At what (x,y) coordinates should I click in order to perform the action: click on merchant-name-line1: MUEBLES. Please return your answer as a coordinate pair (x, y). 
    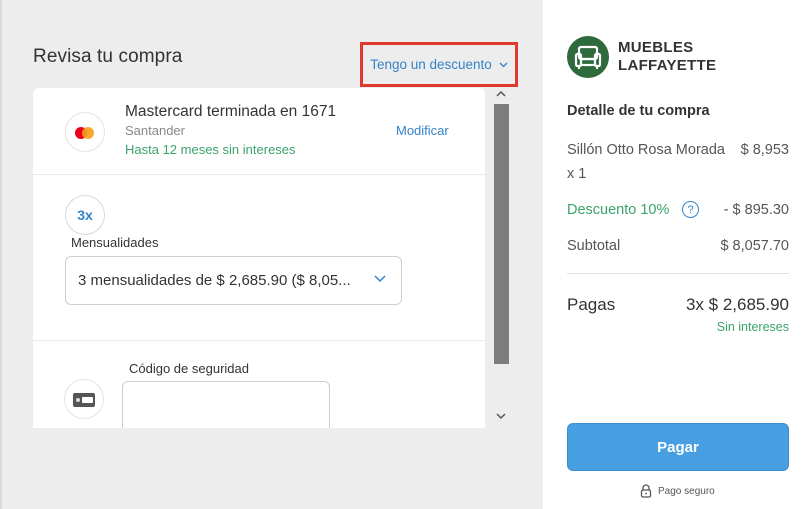
    Looking at the image, I should click on (656, 47).